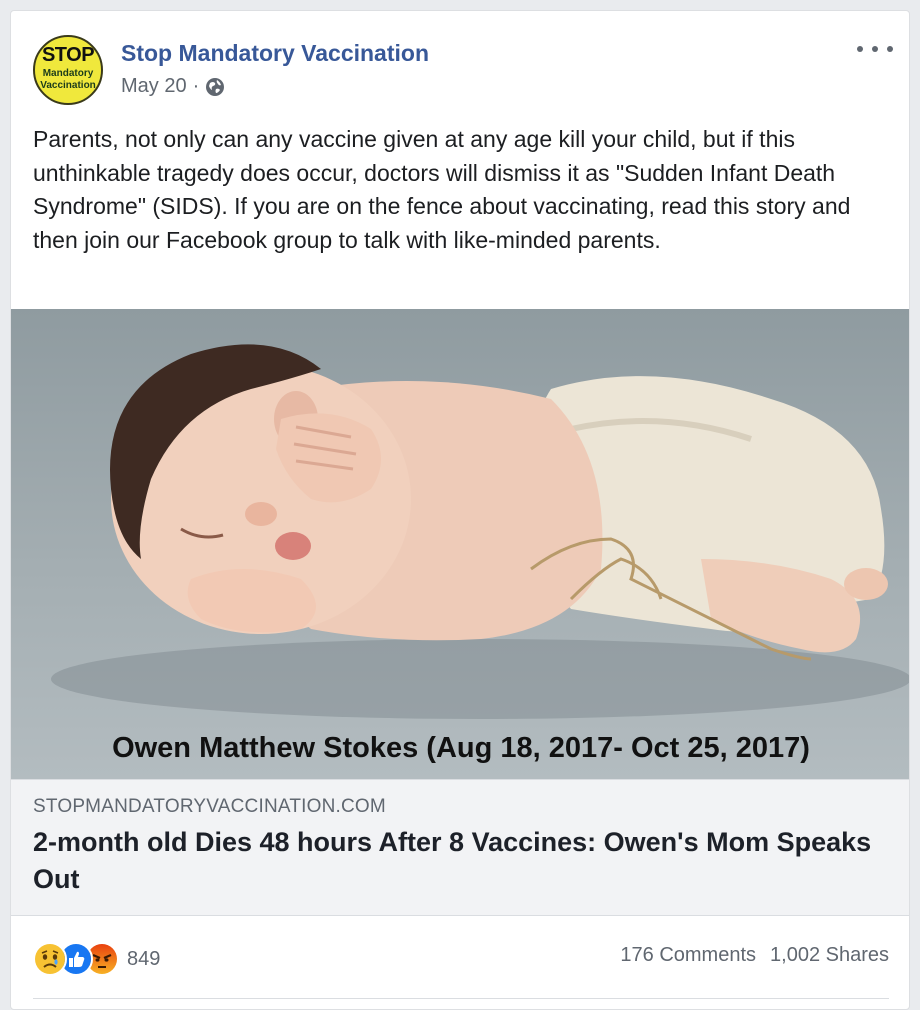 This screenshot has width=920, height=1010. Describe the element at coordinates (875, 49) in the screenshot. I see `more-options-icon` at that location.